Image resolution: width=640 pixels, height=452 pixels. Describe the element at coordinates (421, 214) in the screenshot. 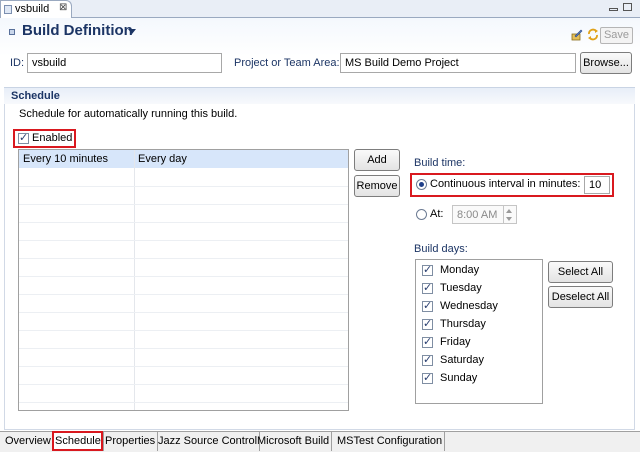

I see `at-radio` at that location.